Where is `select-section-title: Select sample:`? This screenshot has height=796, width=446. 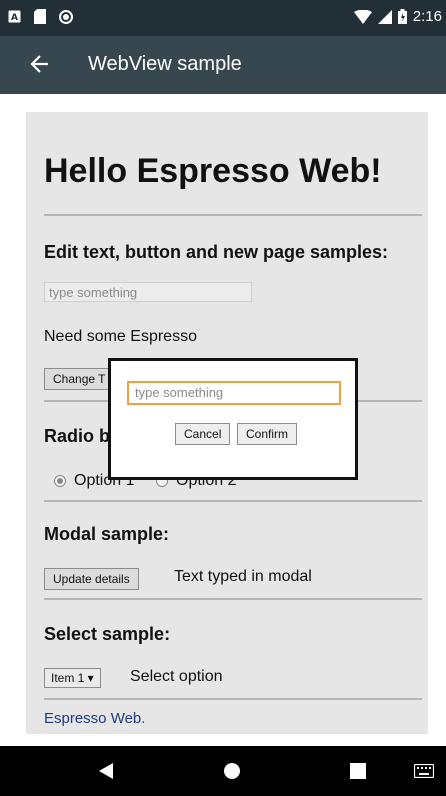
select-section-title: Select sample: is located at coordinates (107, 634).